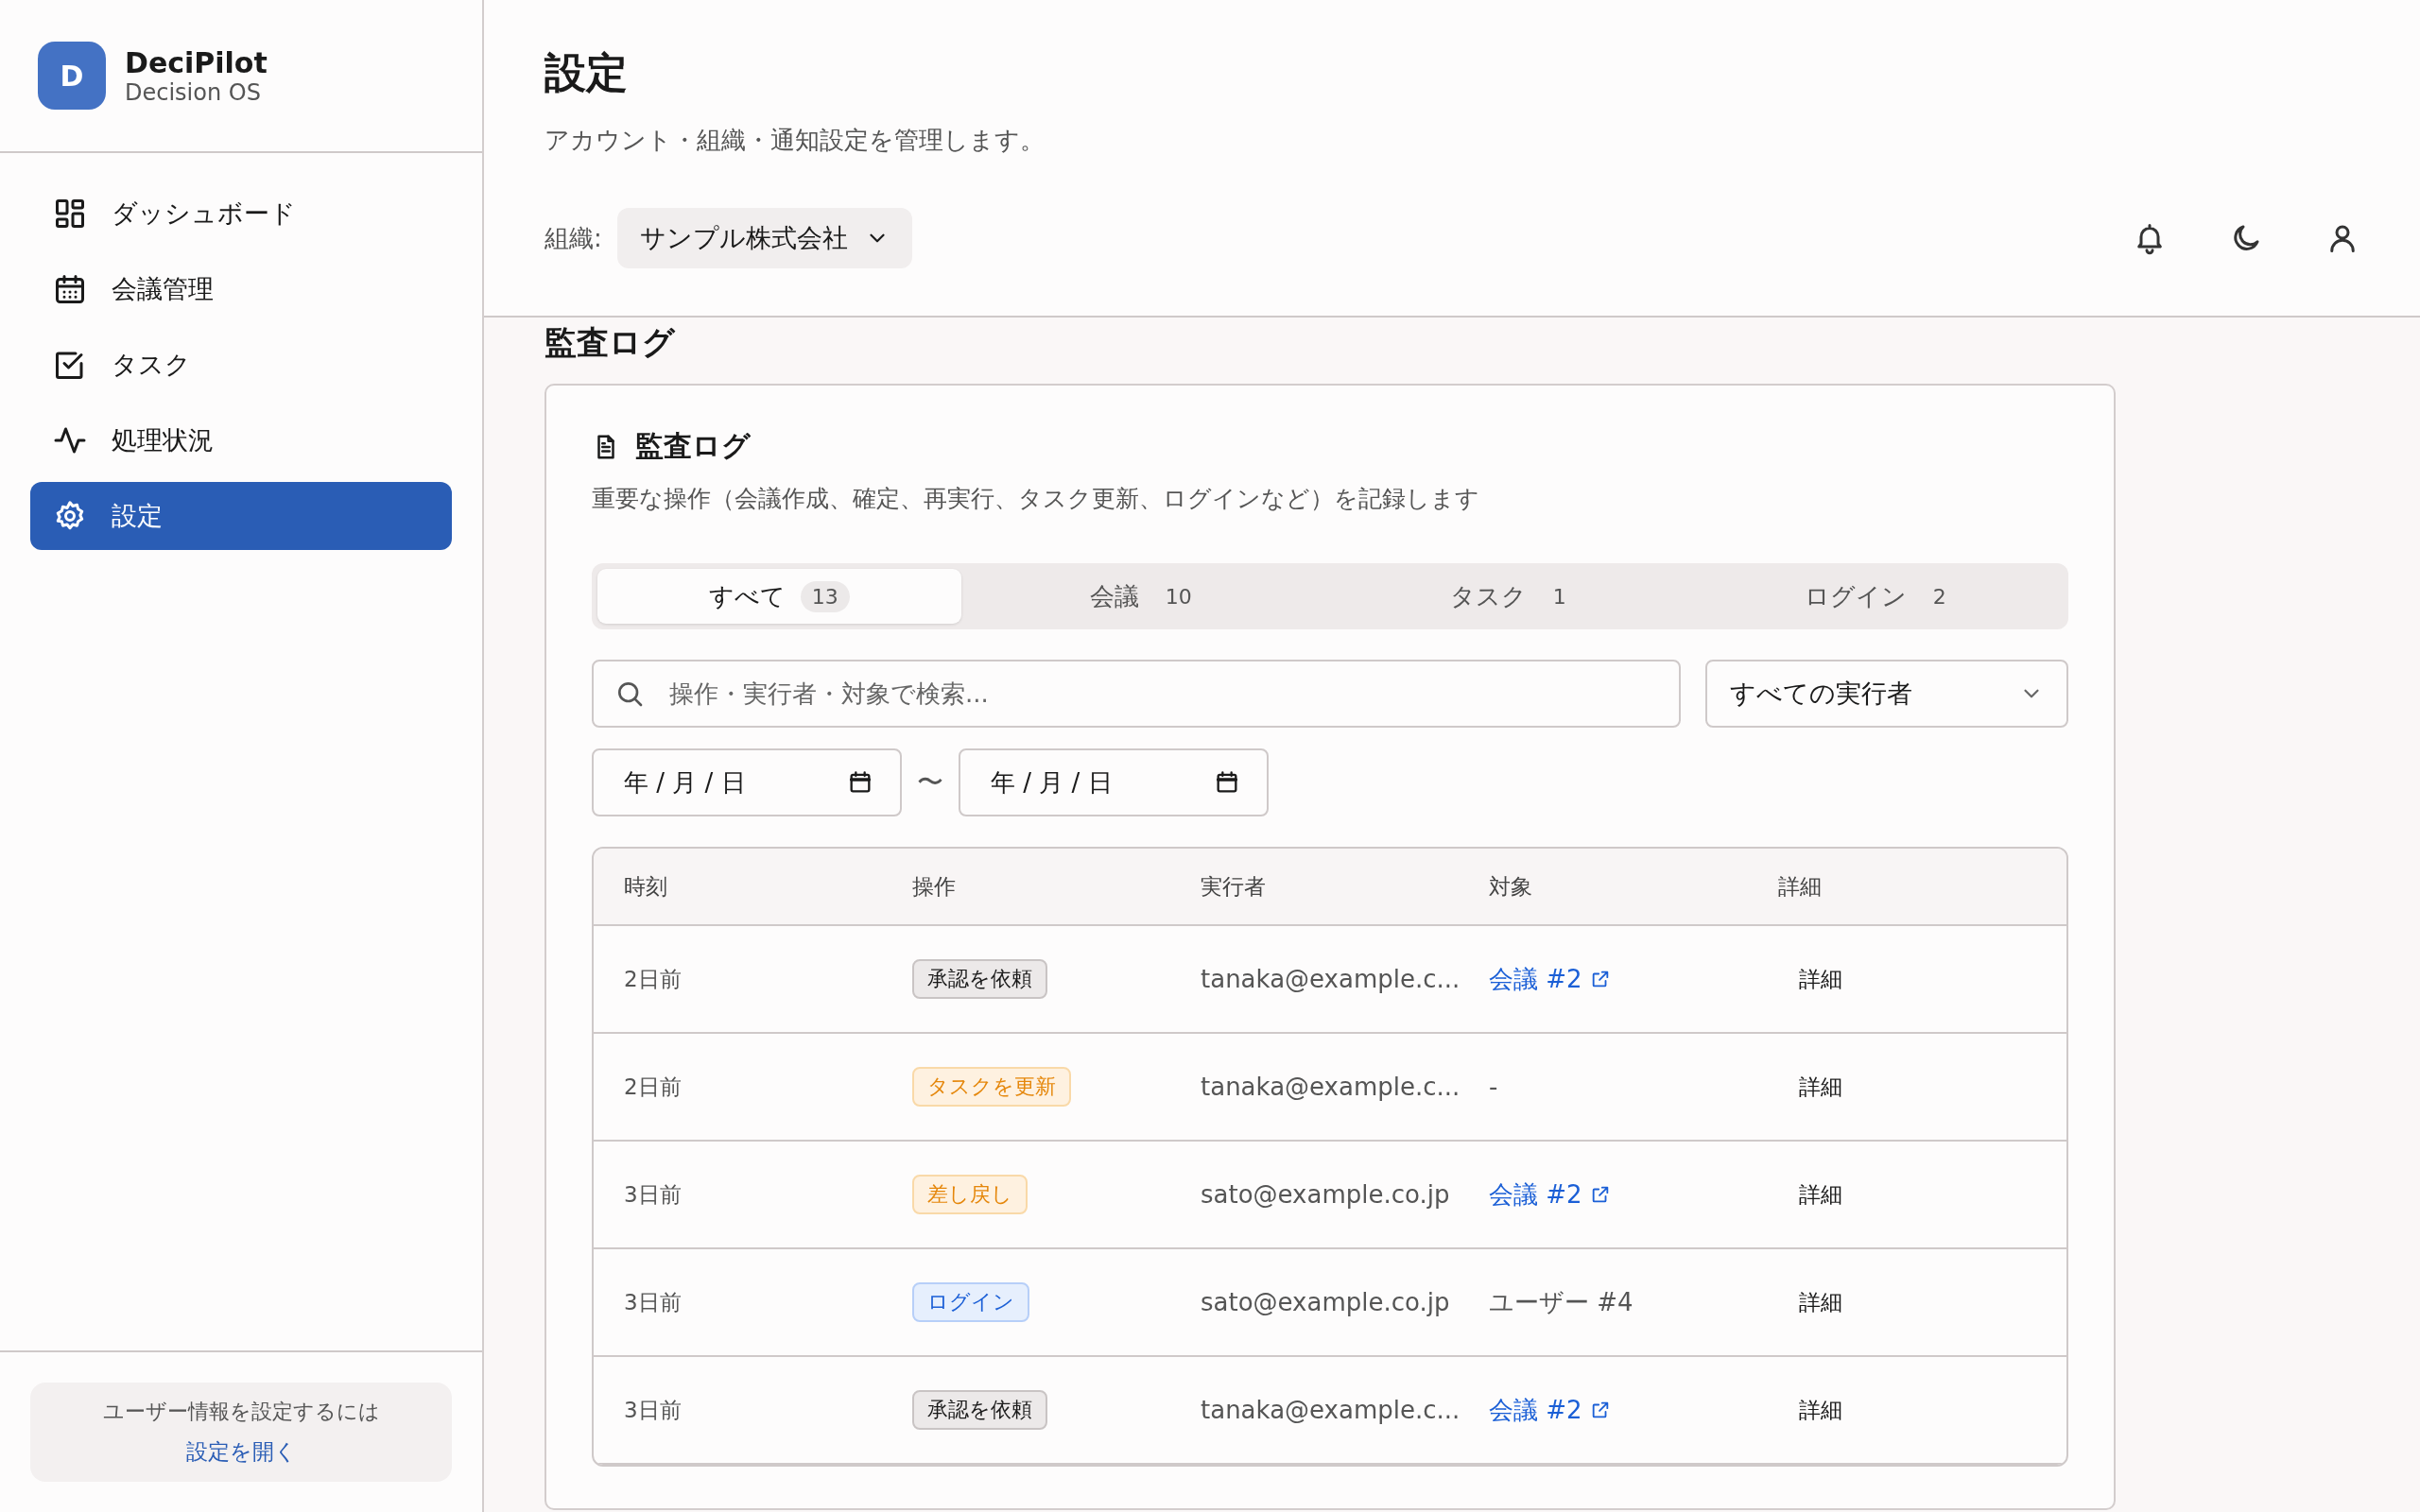  Describe the element at coordinates (1939, 596) in the screenshot. I see `tab-count: 2` at that location.